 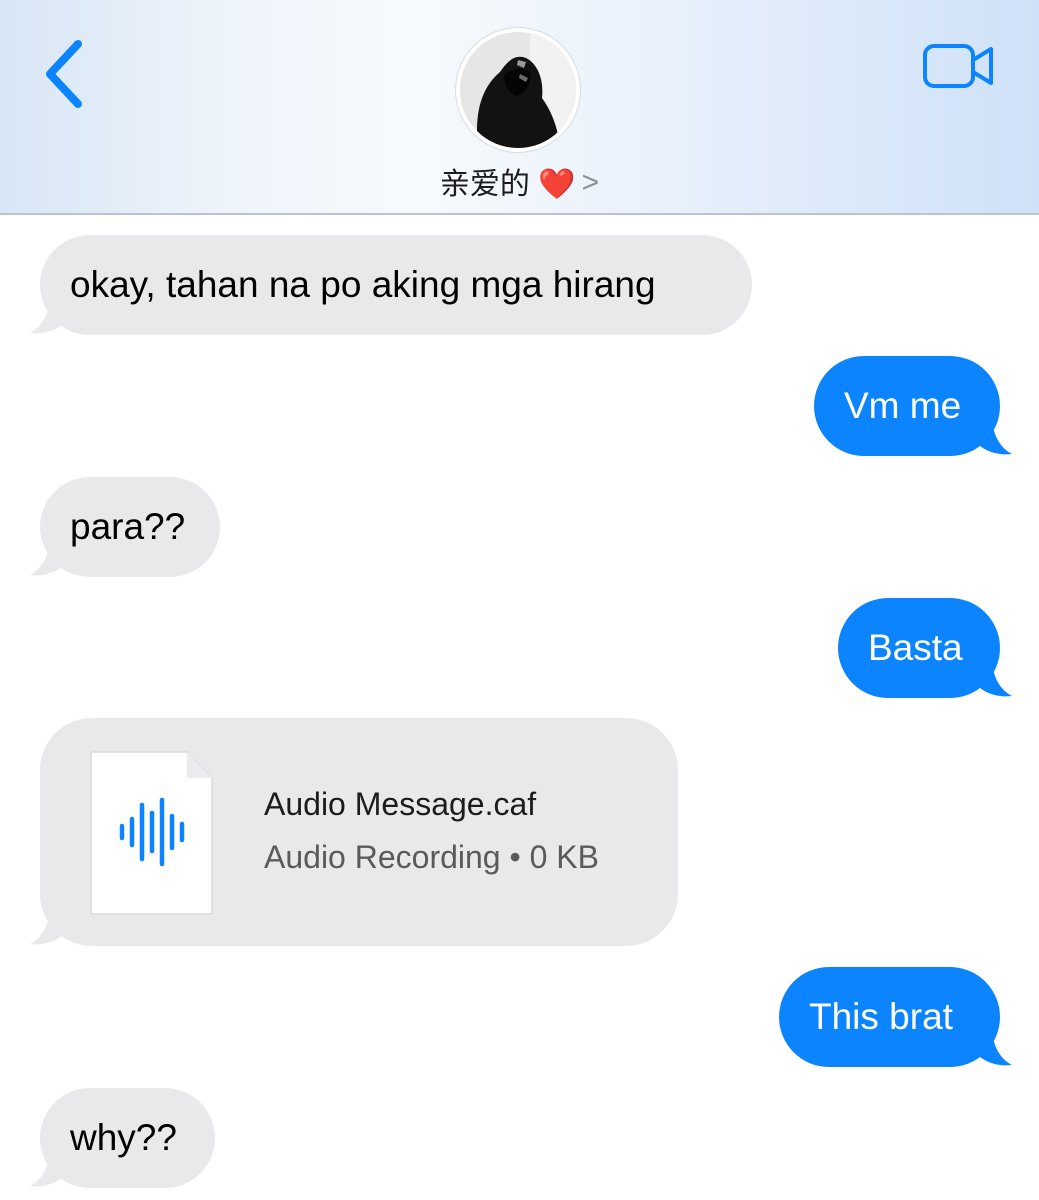 I want to click on message-text: Vm me, so click(x=903, y=405).